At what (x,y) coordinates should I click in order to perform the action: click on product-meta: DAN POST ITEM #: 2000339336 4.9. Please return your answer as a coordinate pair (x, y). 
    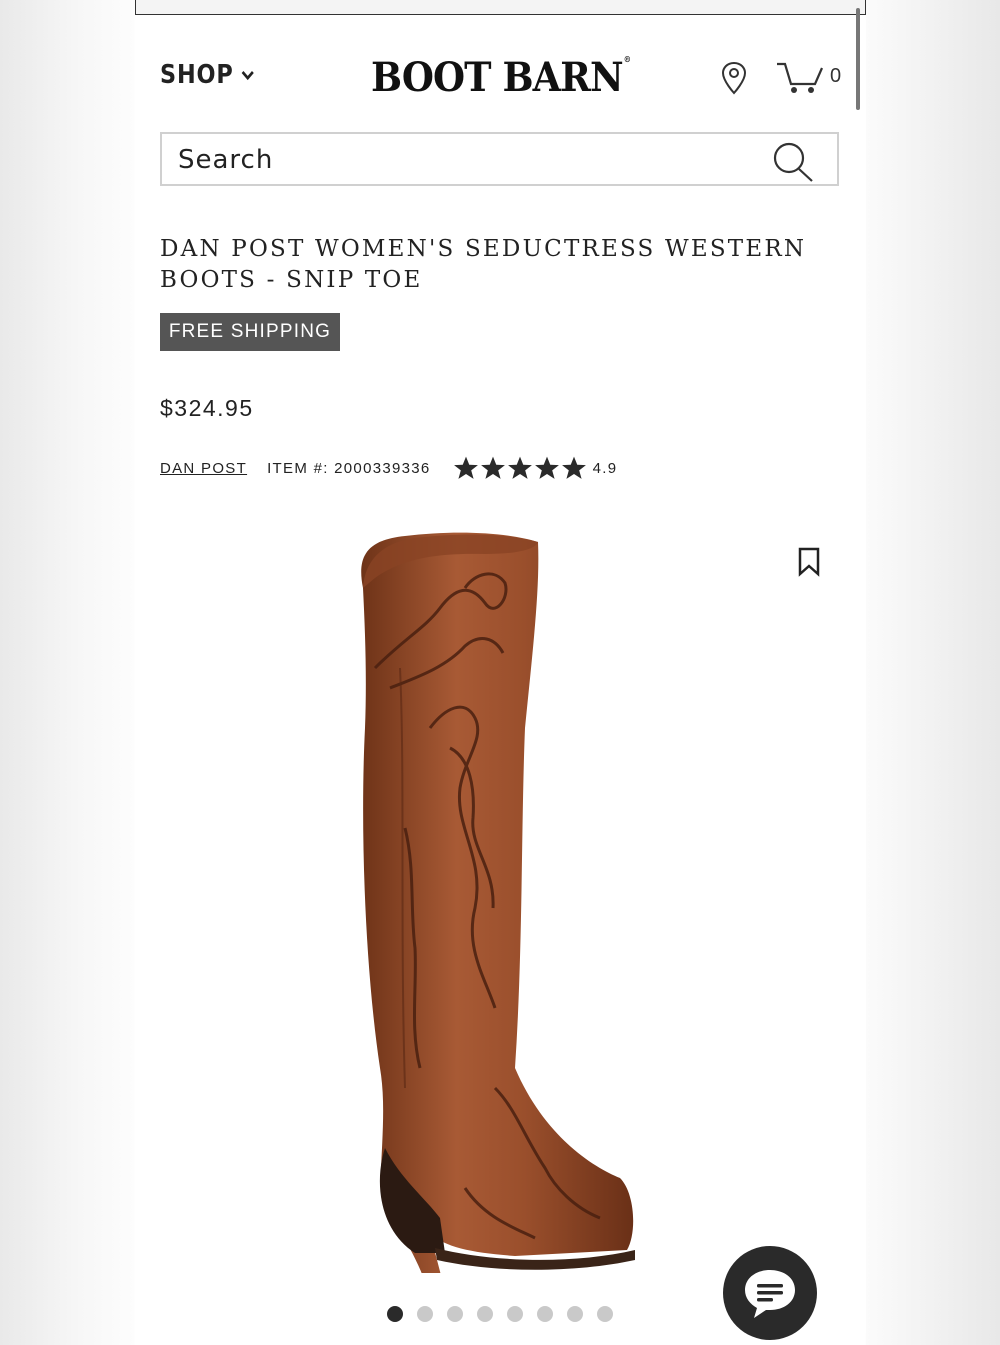
    Looking at the image, I should click on (388, 468).